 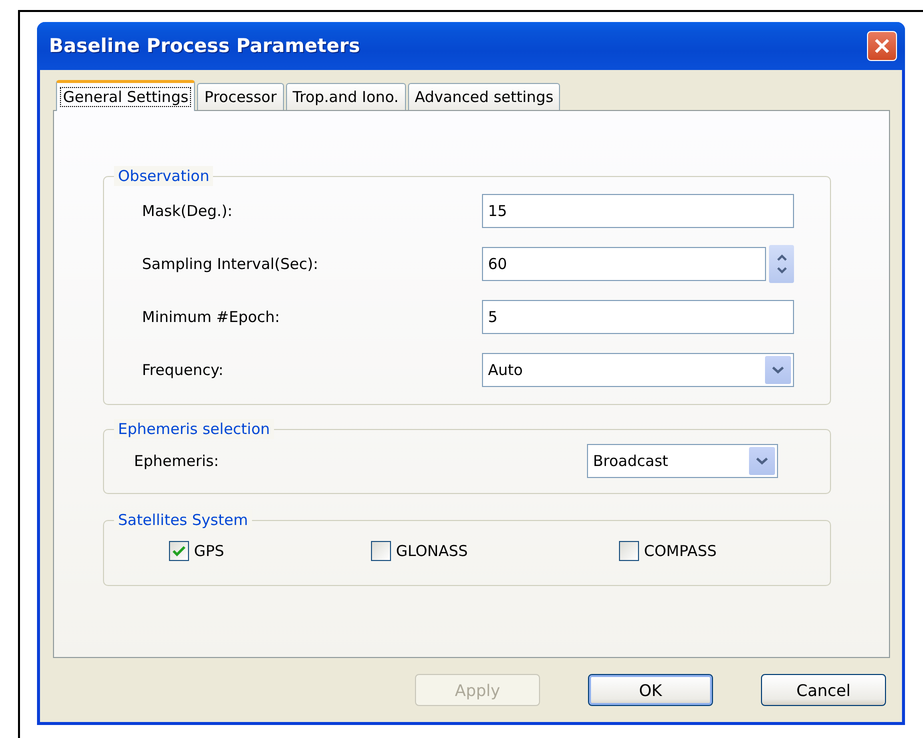 I want to click on dialog-button: Cancel, so click(x=823, y=690).